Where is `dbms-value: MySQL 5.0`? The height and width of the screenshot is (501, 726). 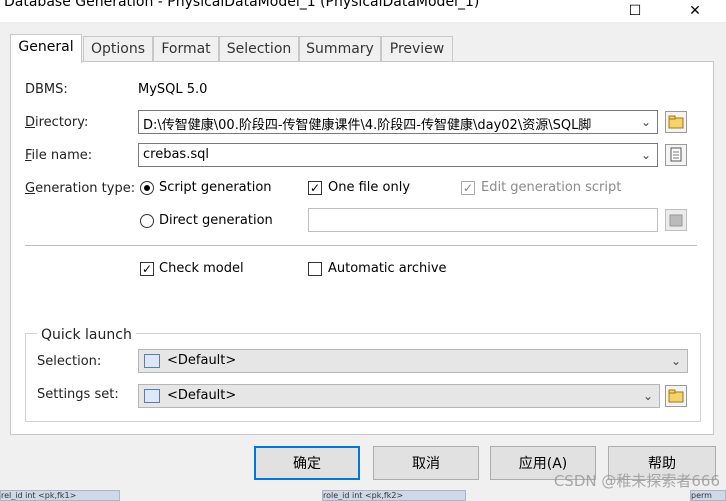
dbms-value: MySQL 5.0 is located at coordinates (173, 89).